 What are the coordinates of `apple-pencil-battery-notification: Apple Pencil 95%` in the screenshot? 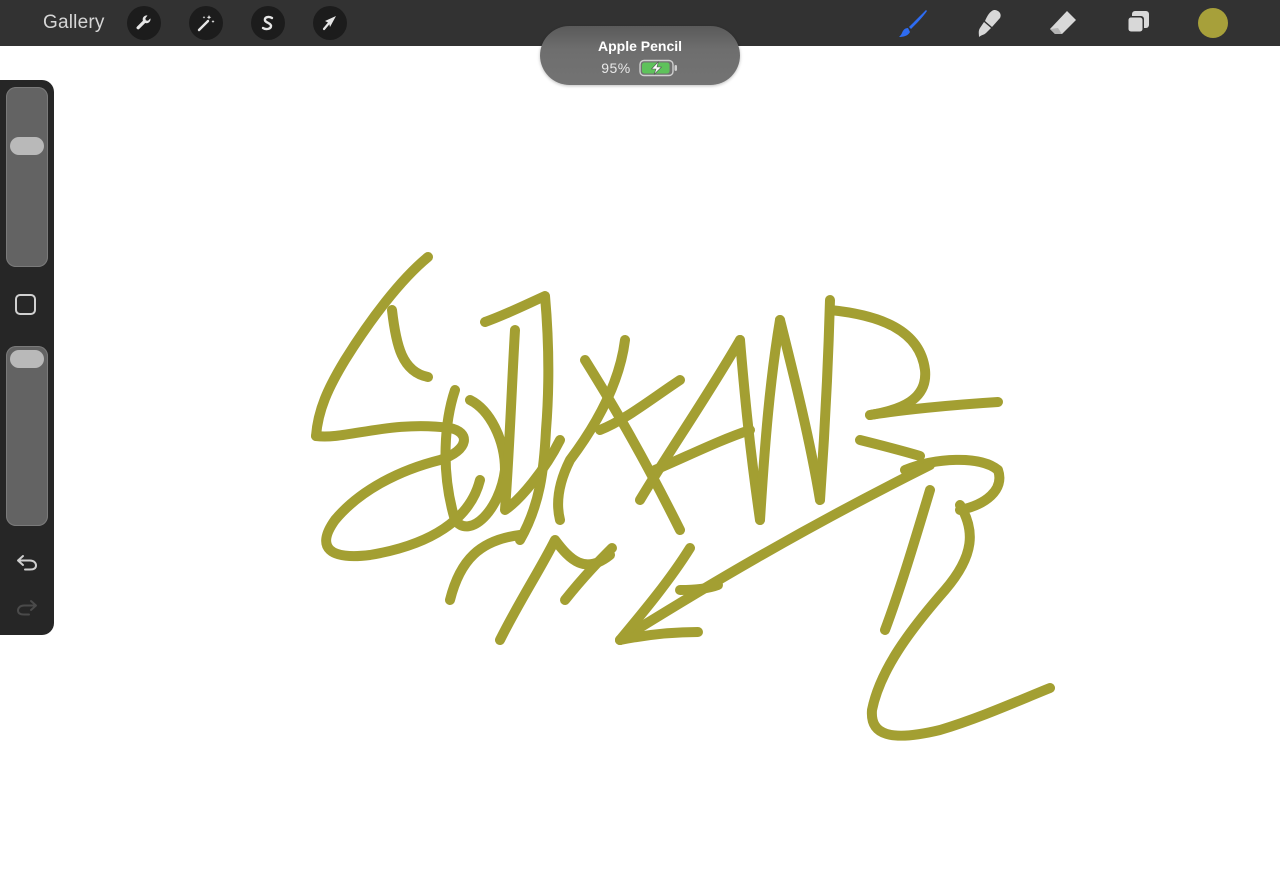 It's located at (640, 55).